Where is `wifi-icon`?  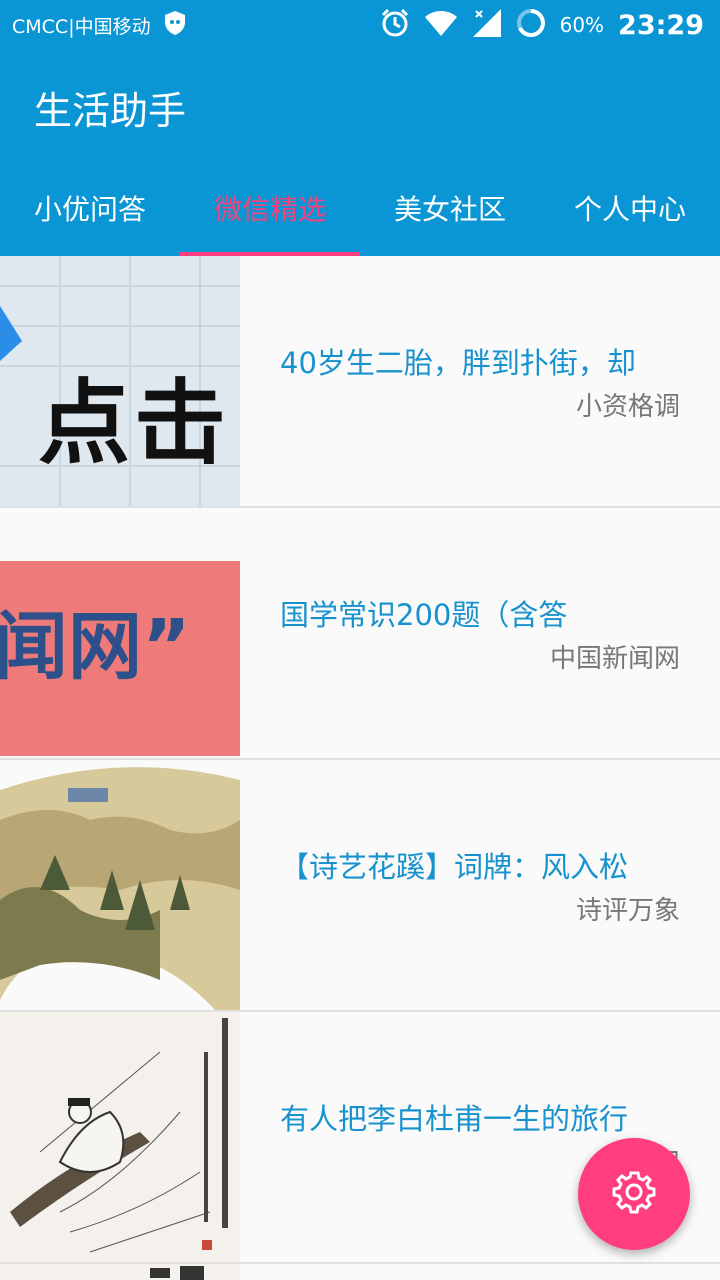 wifi-icon is located at coordinates (441, 25).